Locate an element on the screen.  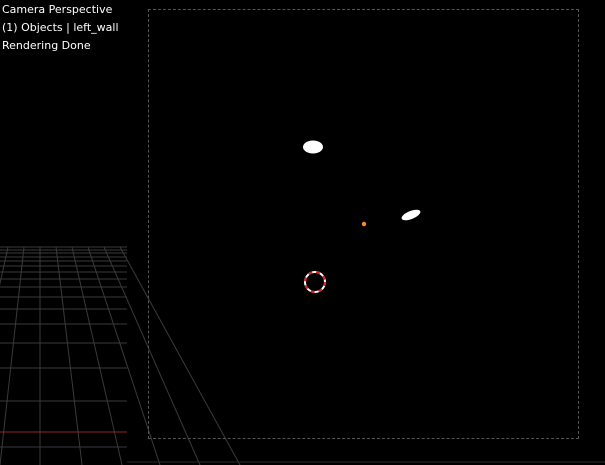
object-origin-icon is located at coordinates (364, 224).